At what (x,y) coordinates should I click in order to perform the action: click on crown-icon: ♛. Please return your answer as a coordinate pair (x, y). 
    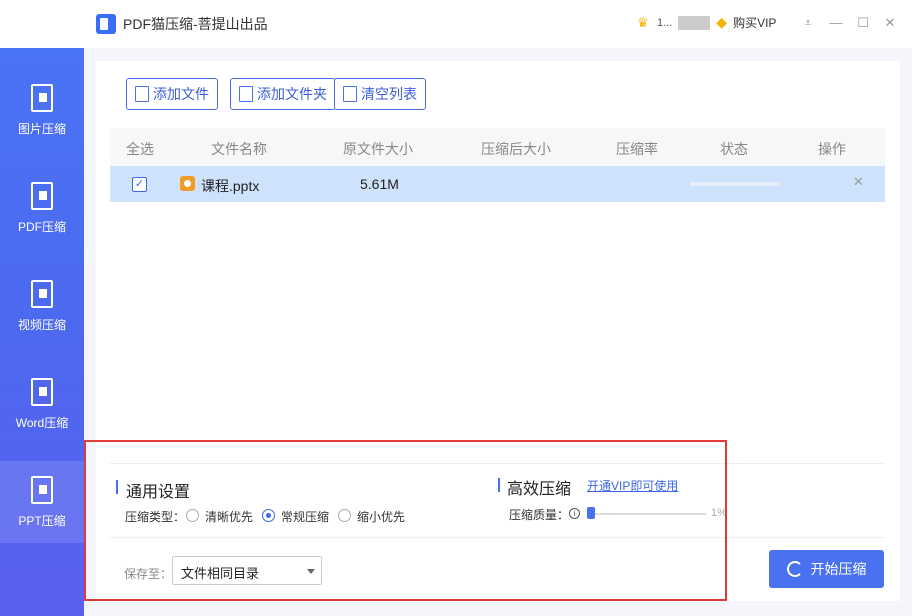
    Looking at the image, I should click on (643, 22).